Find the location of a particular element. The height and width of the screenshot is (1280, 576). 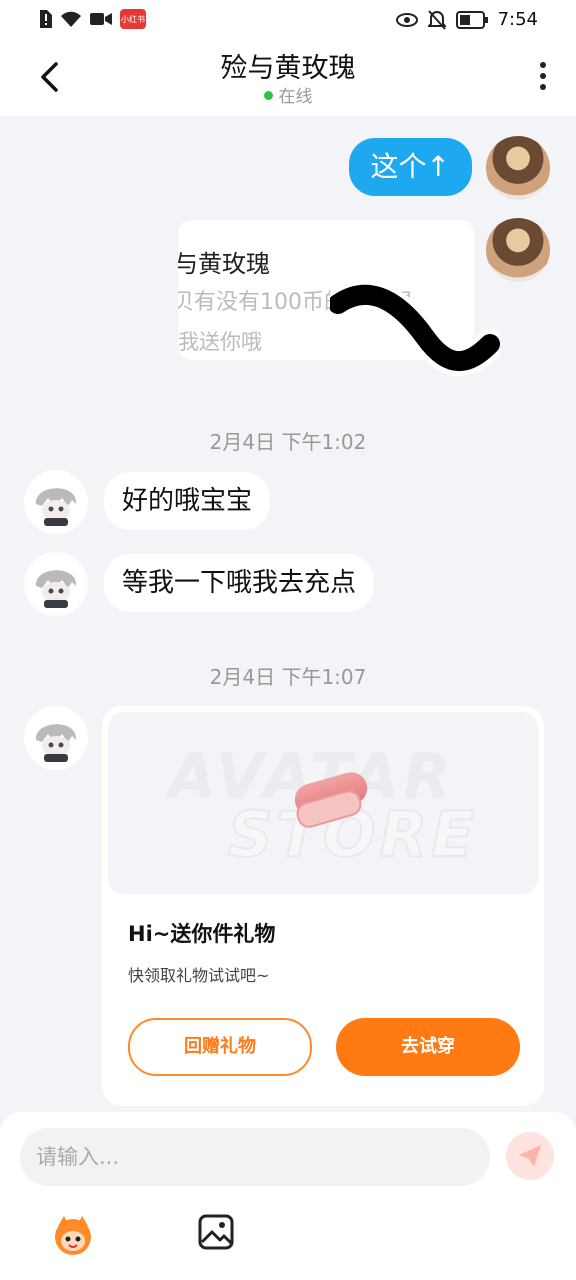

status-left: 小红书 is located at coordinates (92, 19).